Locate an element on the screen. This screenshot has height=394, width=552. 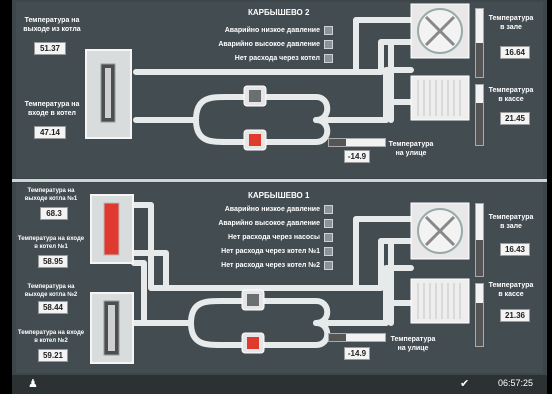
alarm-no-flow-boiler-2: Нет расхода через котел №2 is located at coordinates (277, 265).